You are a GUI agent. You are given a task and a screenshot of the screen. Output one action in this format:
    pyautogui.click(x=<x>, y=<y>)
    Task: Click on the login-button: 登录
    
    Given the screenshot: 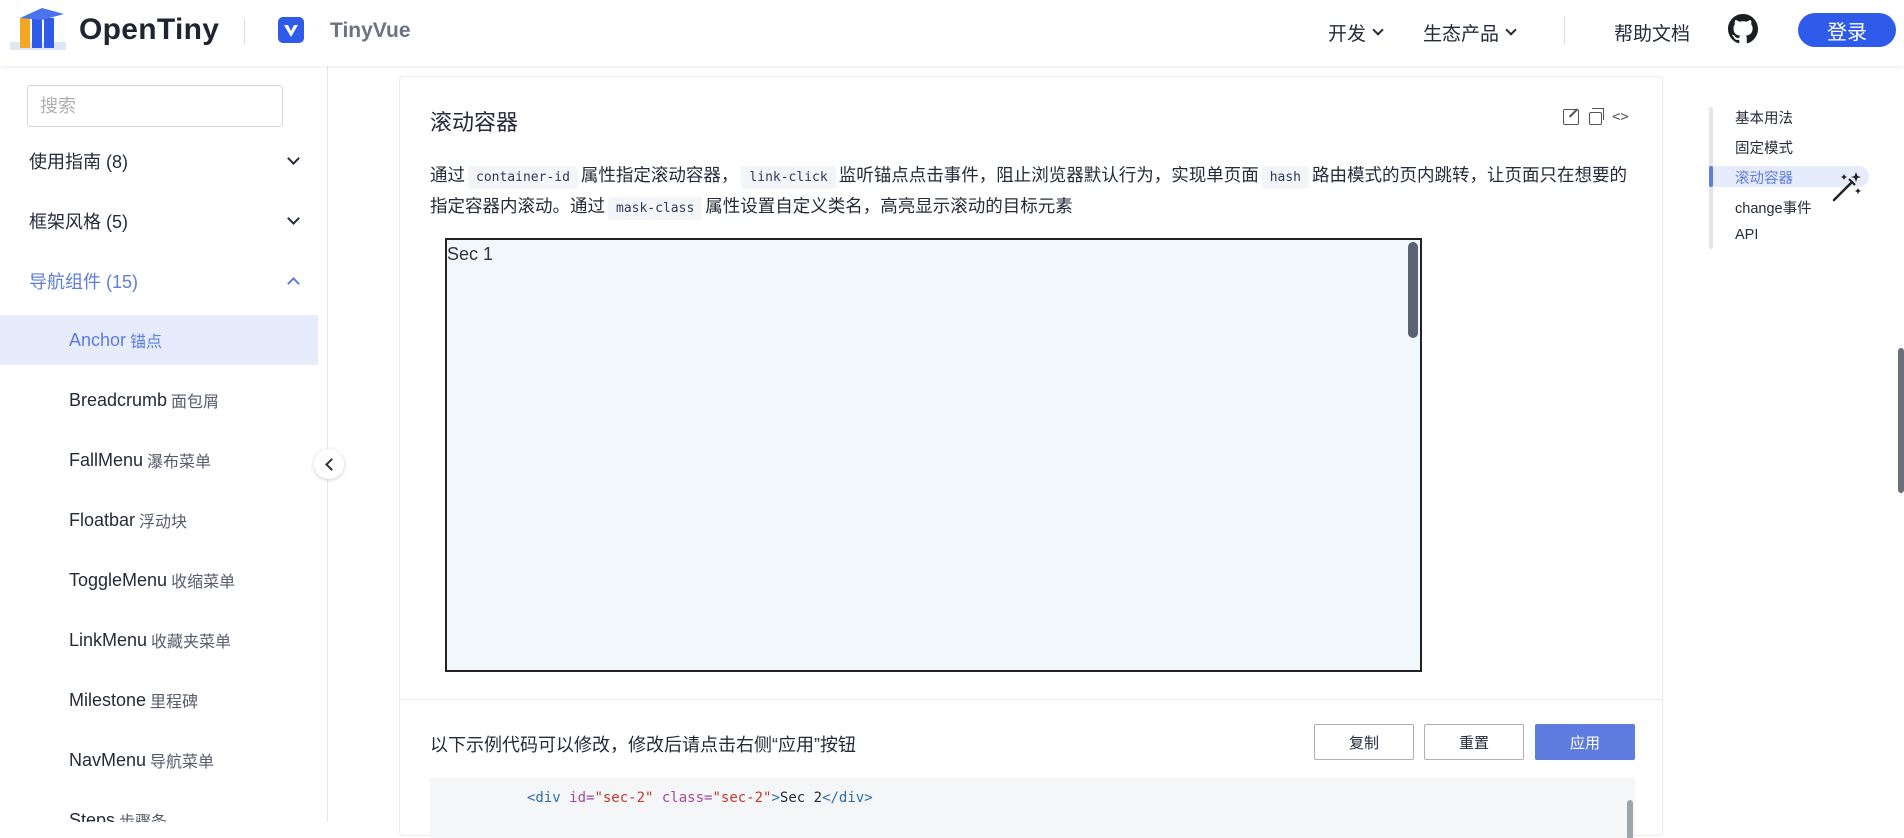 What is the action you would take?
    pyautogui.click(x=1847, y=30)
    